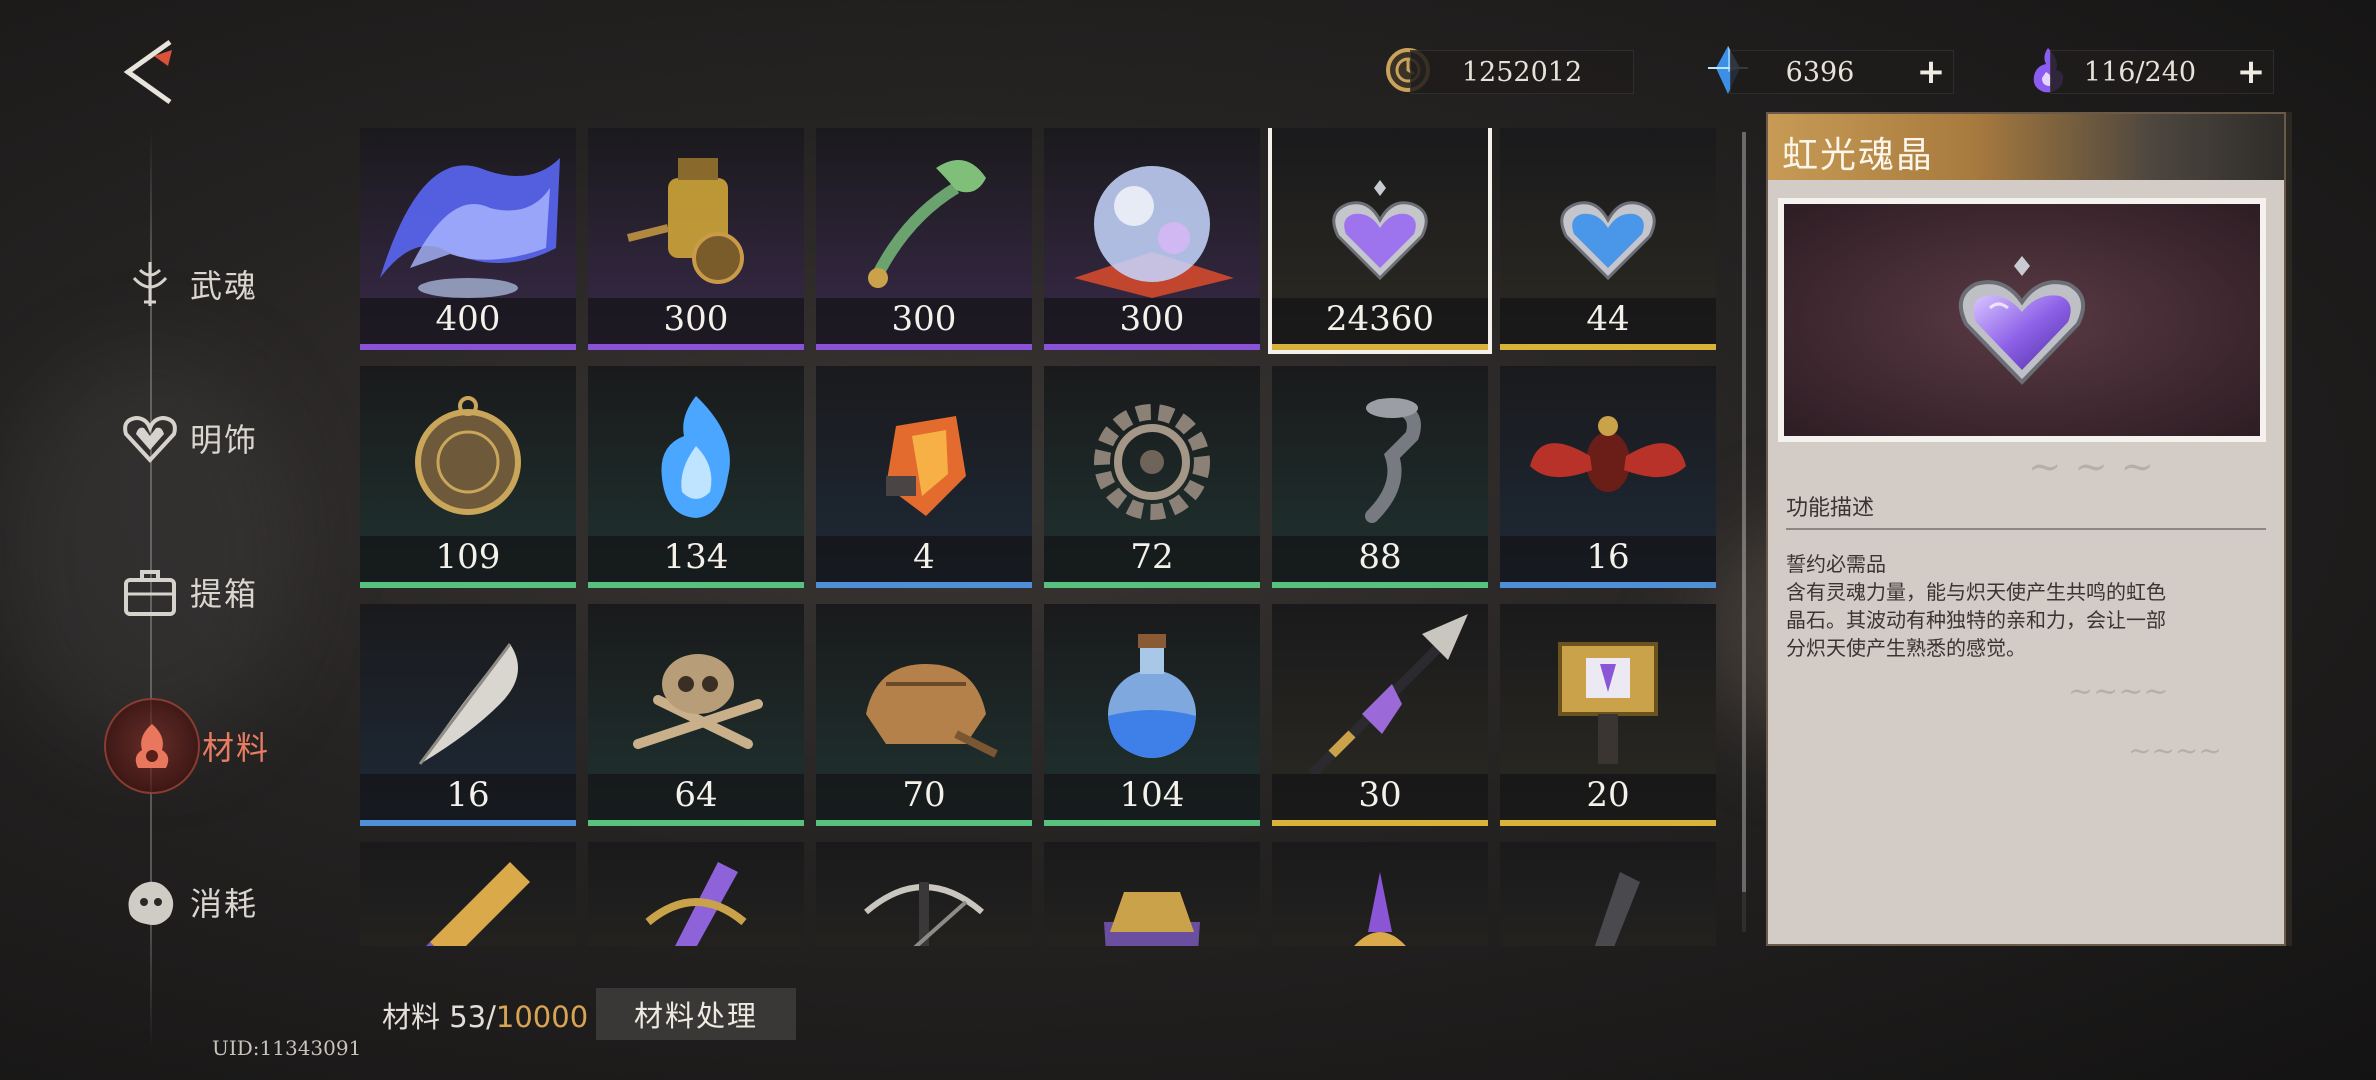  I want to click on rainbow-heart-crystal-icon, so click(2022, 320).